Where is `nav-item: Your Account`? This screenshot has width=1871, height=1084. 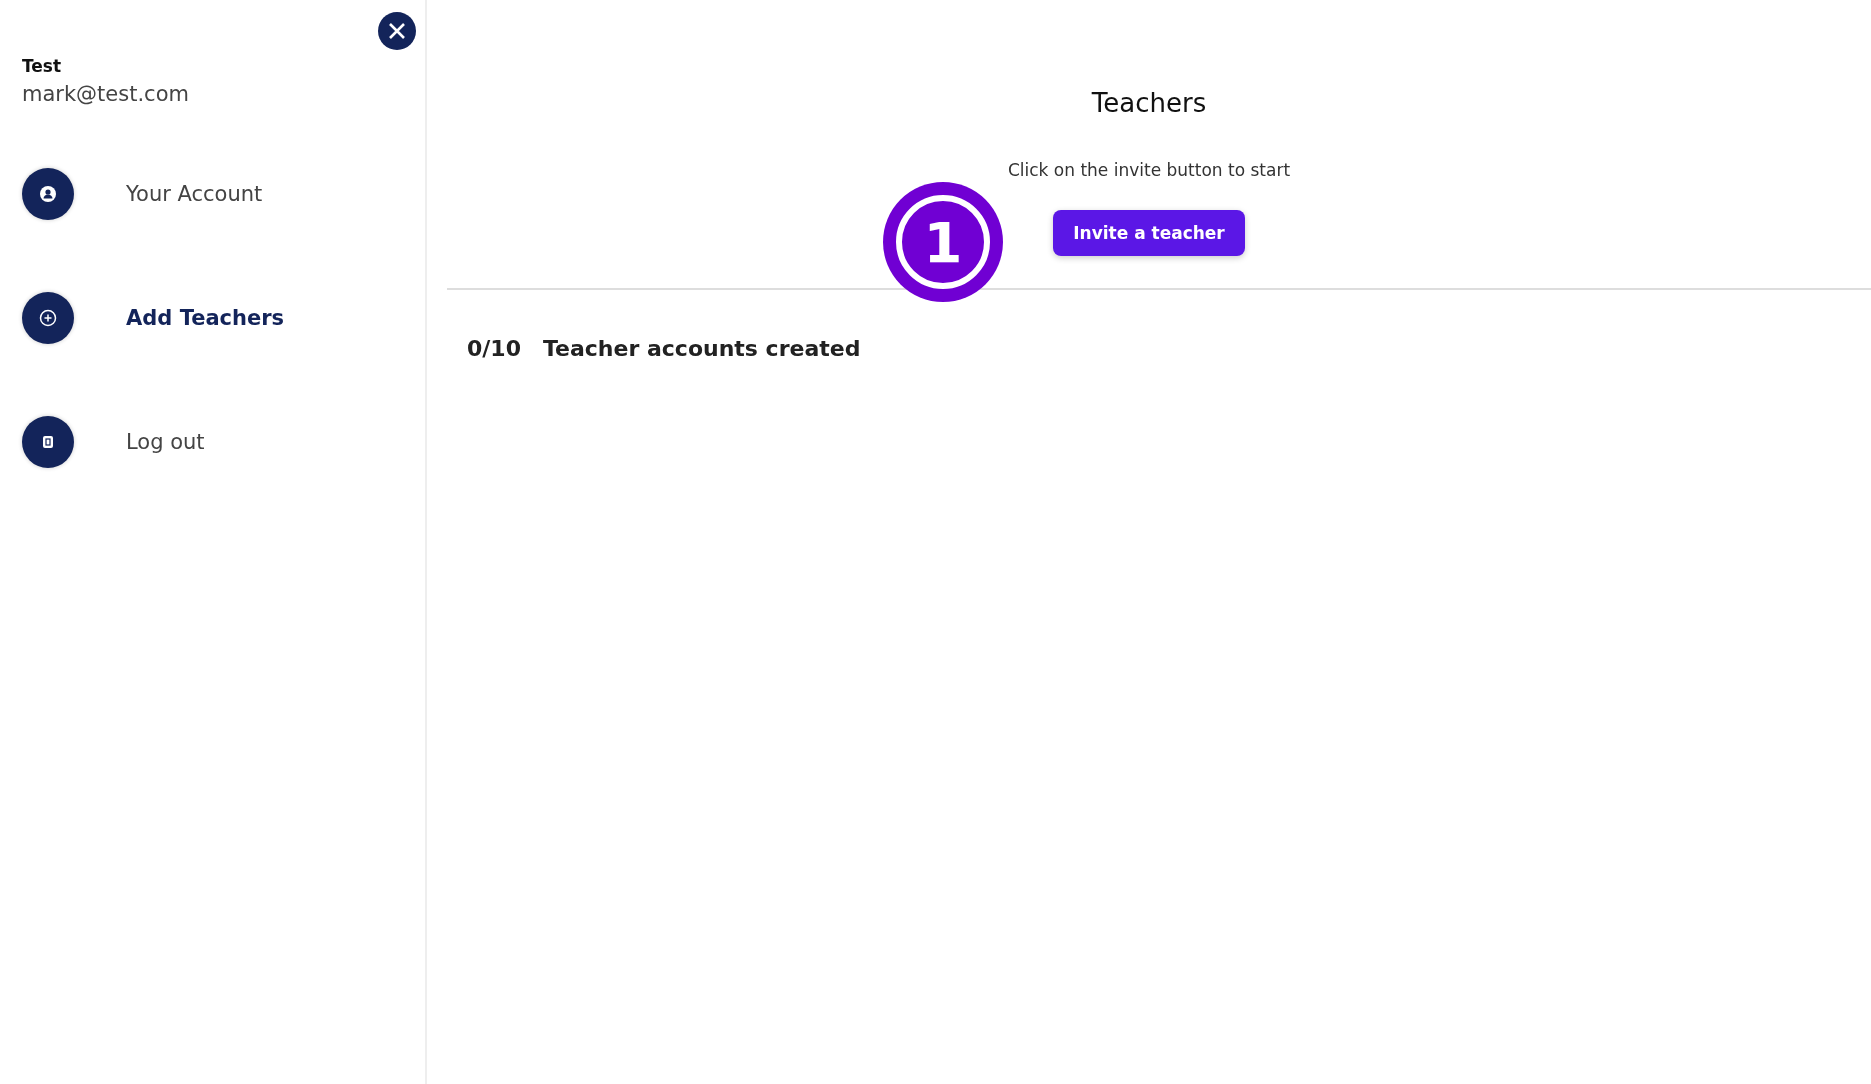 nav-item: Your Account is located at coordinates (194, 194).